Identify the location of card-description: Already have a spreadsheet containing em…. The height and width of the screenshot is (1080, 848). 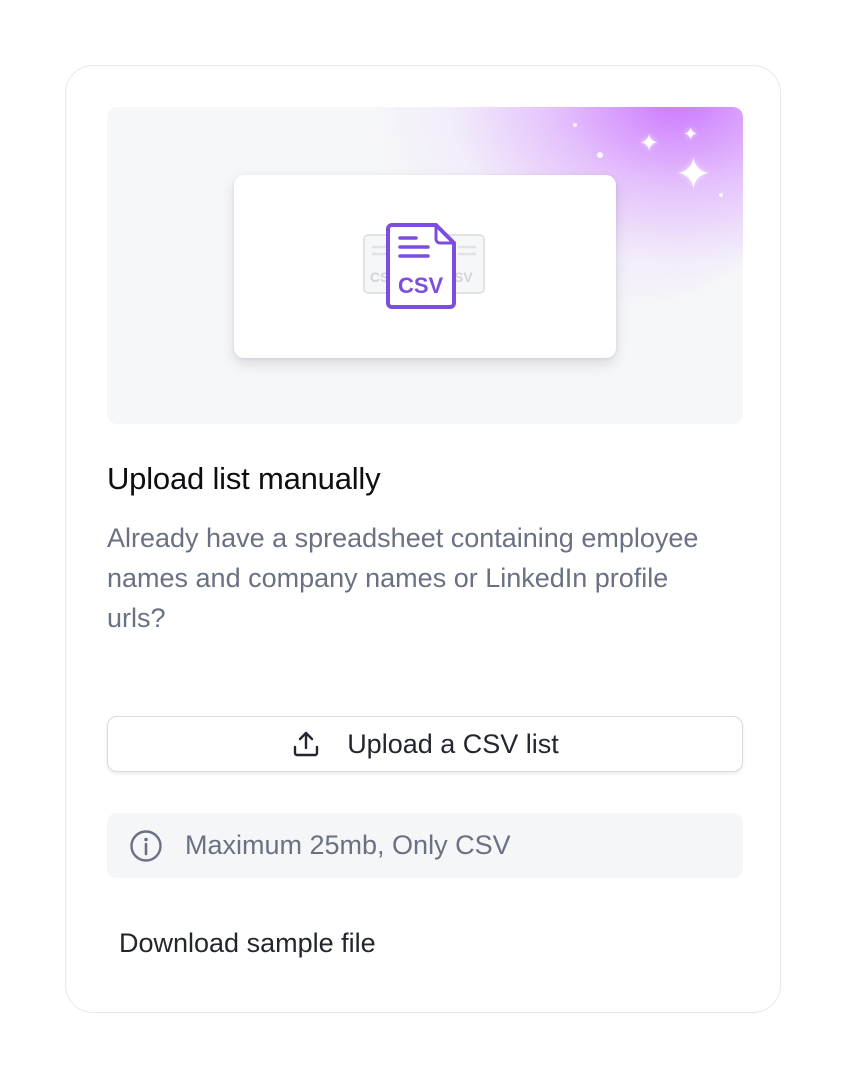
(403, 578).